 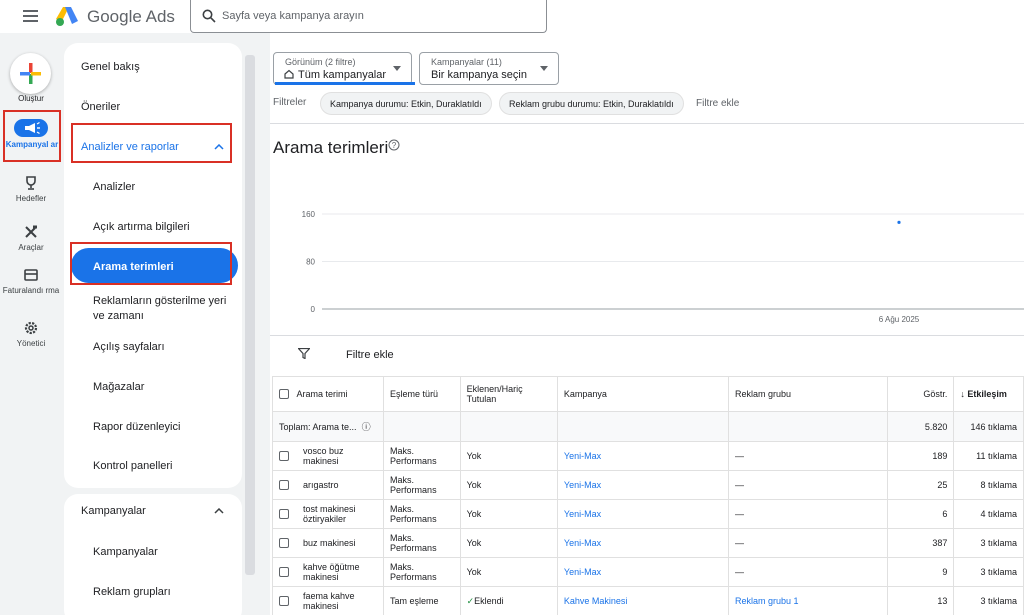 What do you see at coordinates (331, 147) in the screenshot?
I see `page-title: Arama terimleri` at bounding box center [331, 147].